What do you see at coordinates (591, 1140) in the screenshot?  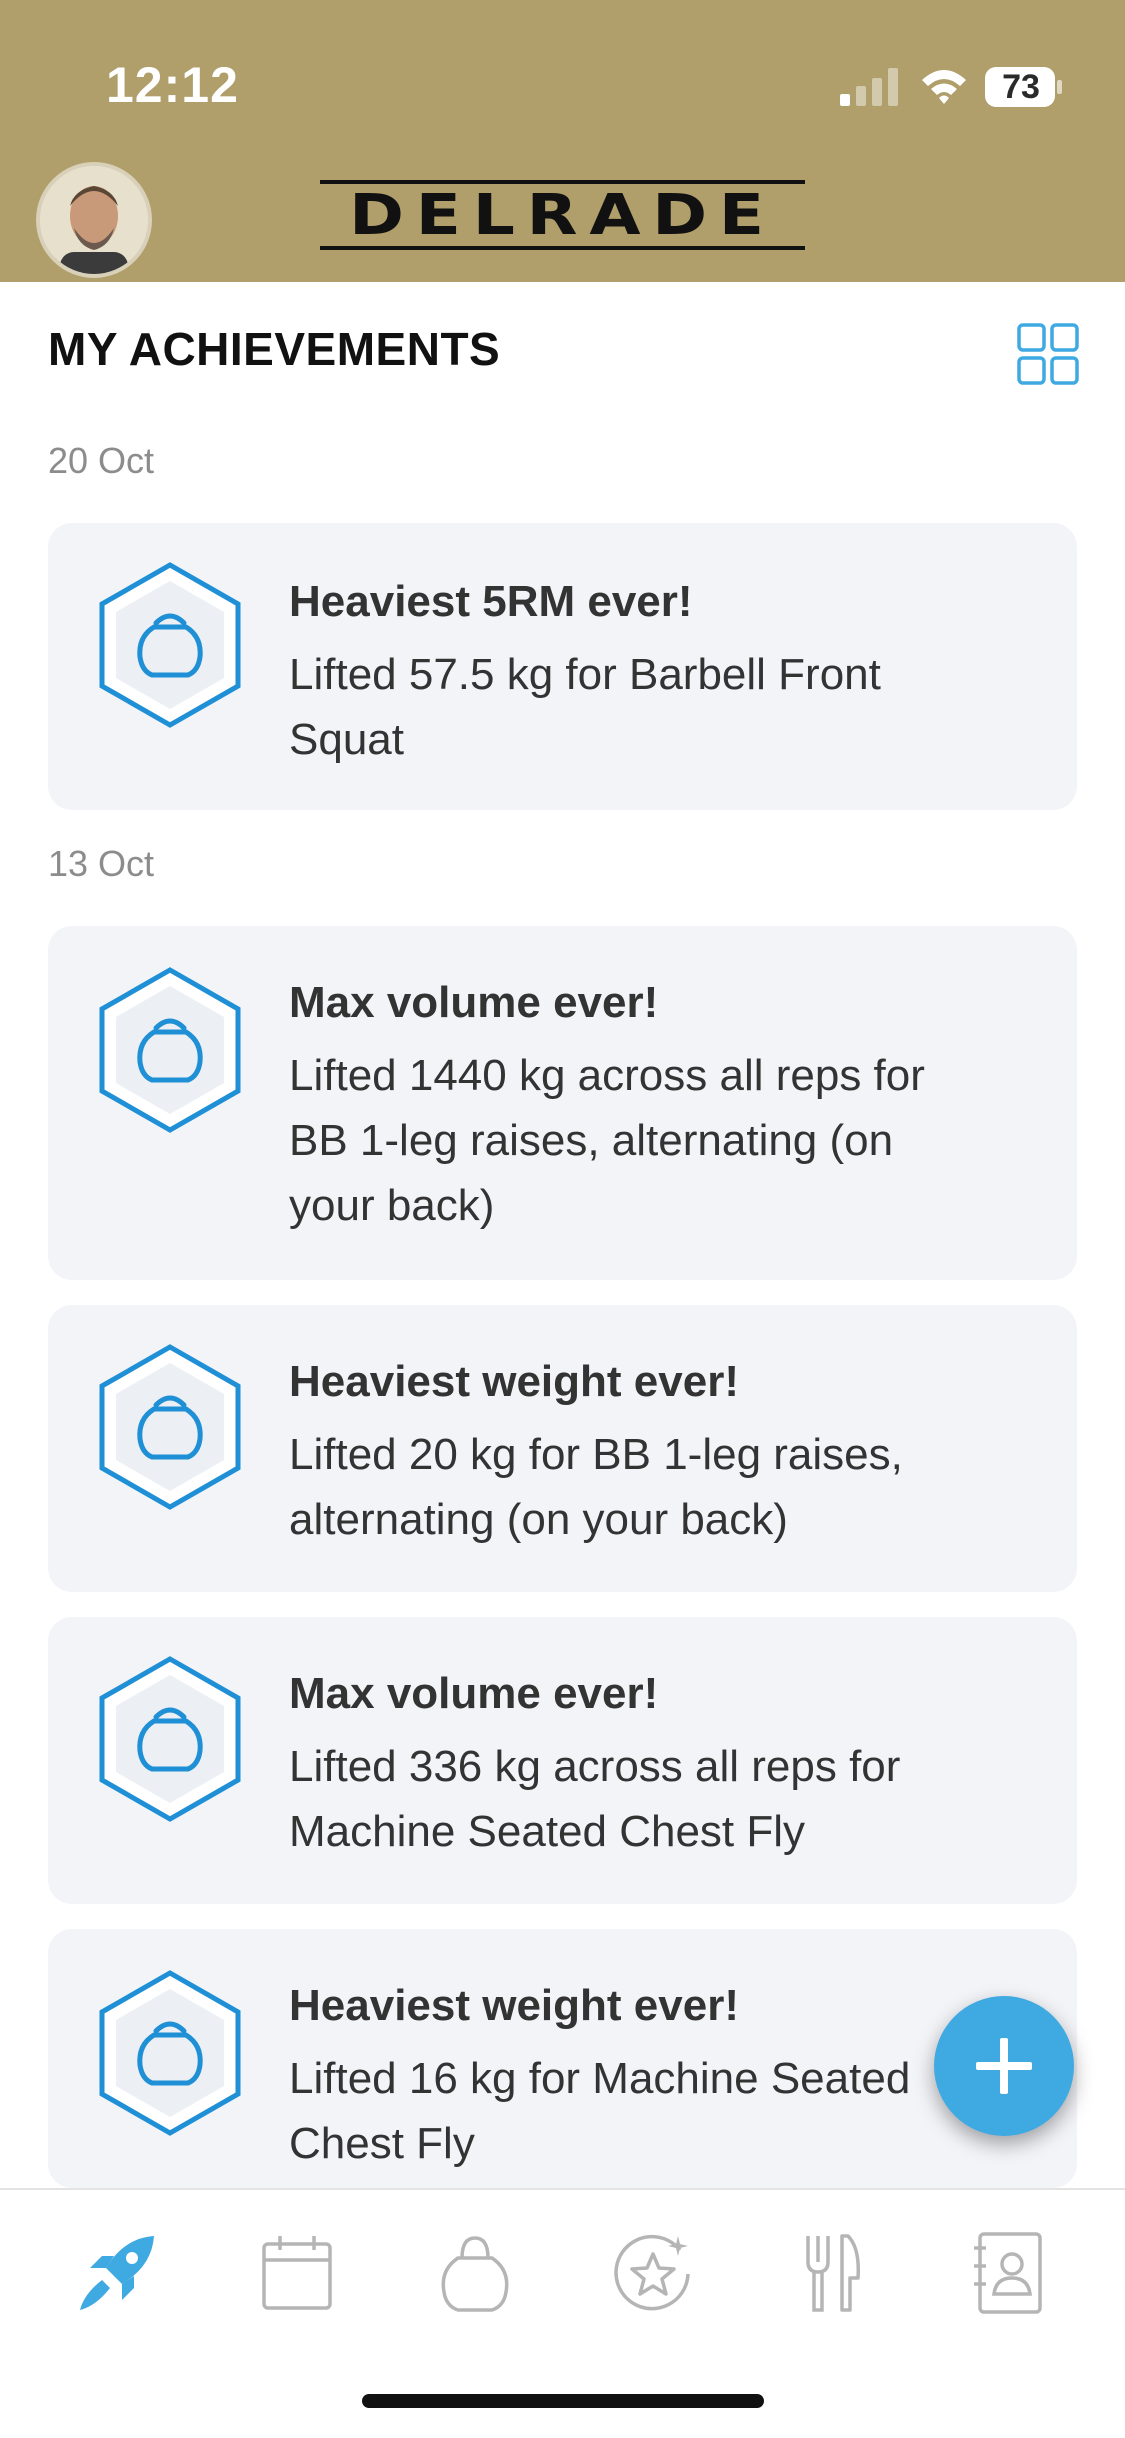 I see `description-line: BB 1-leg raises, alternating (on` at bounding box center [591, 1140].